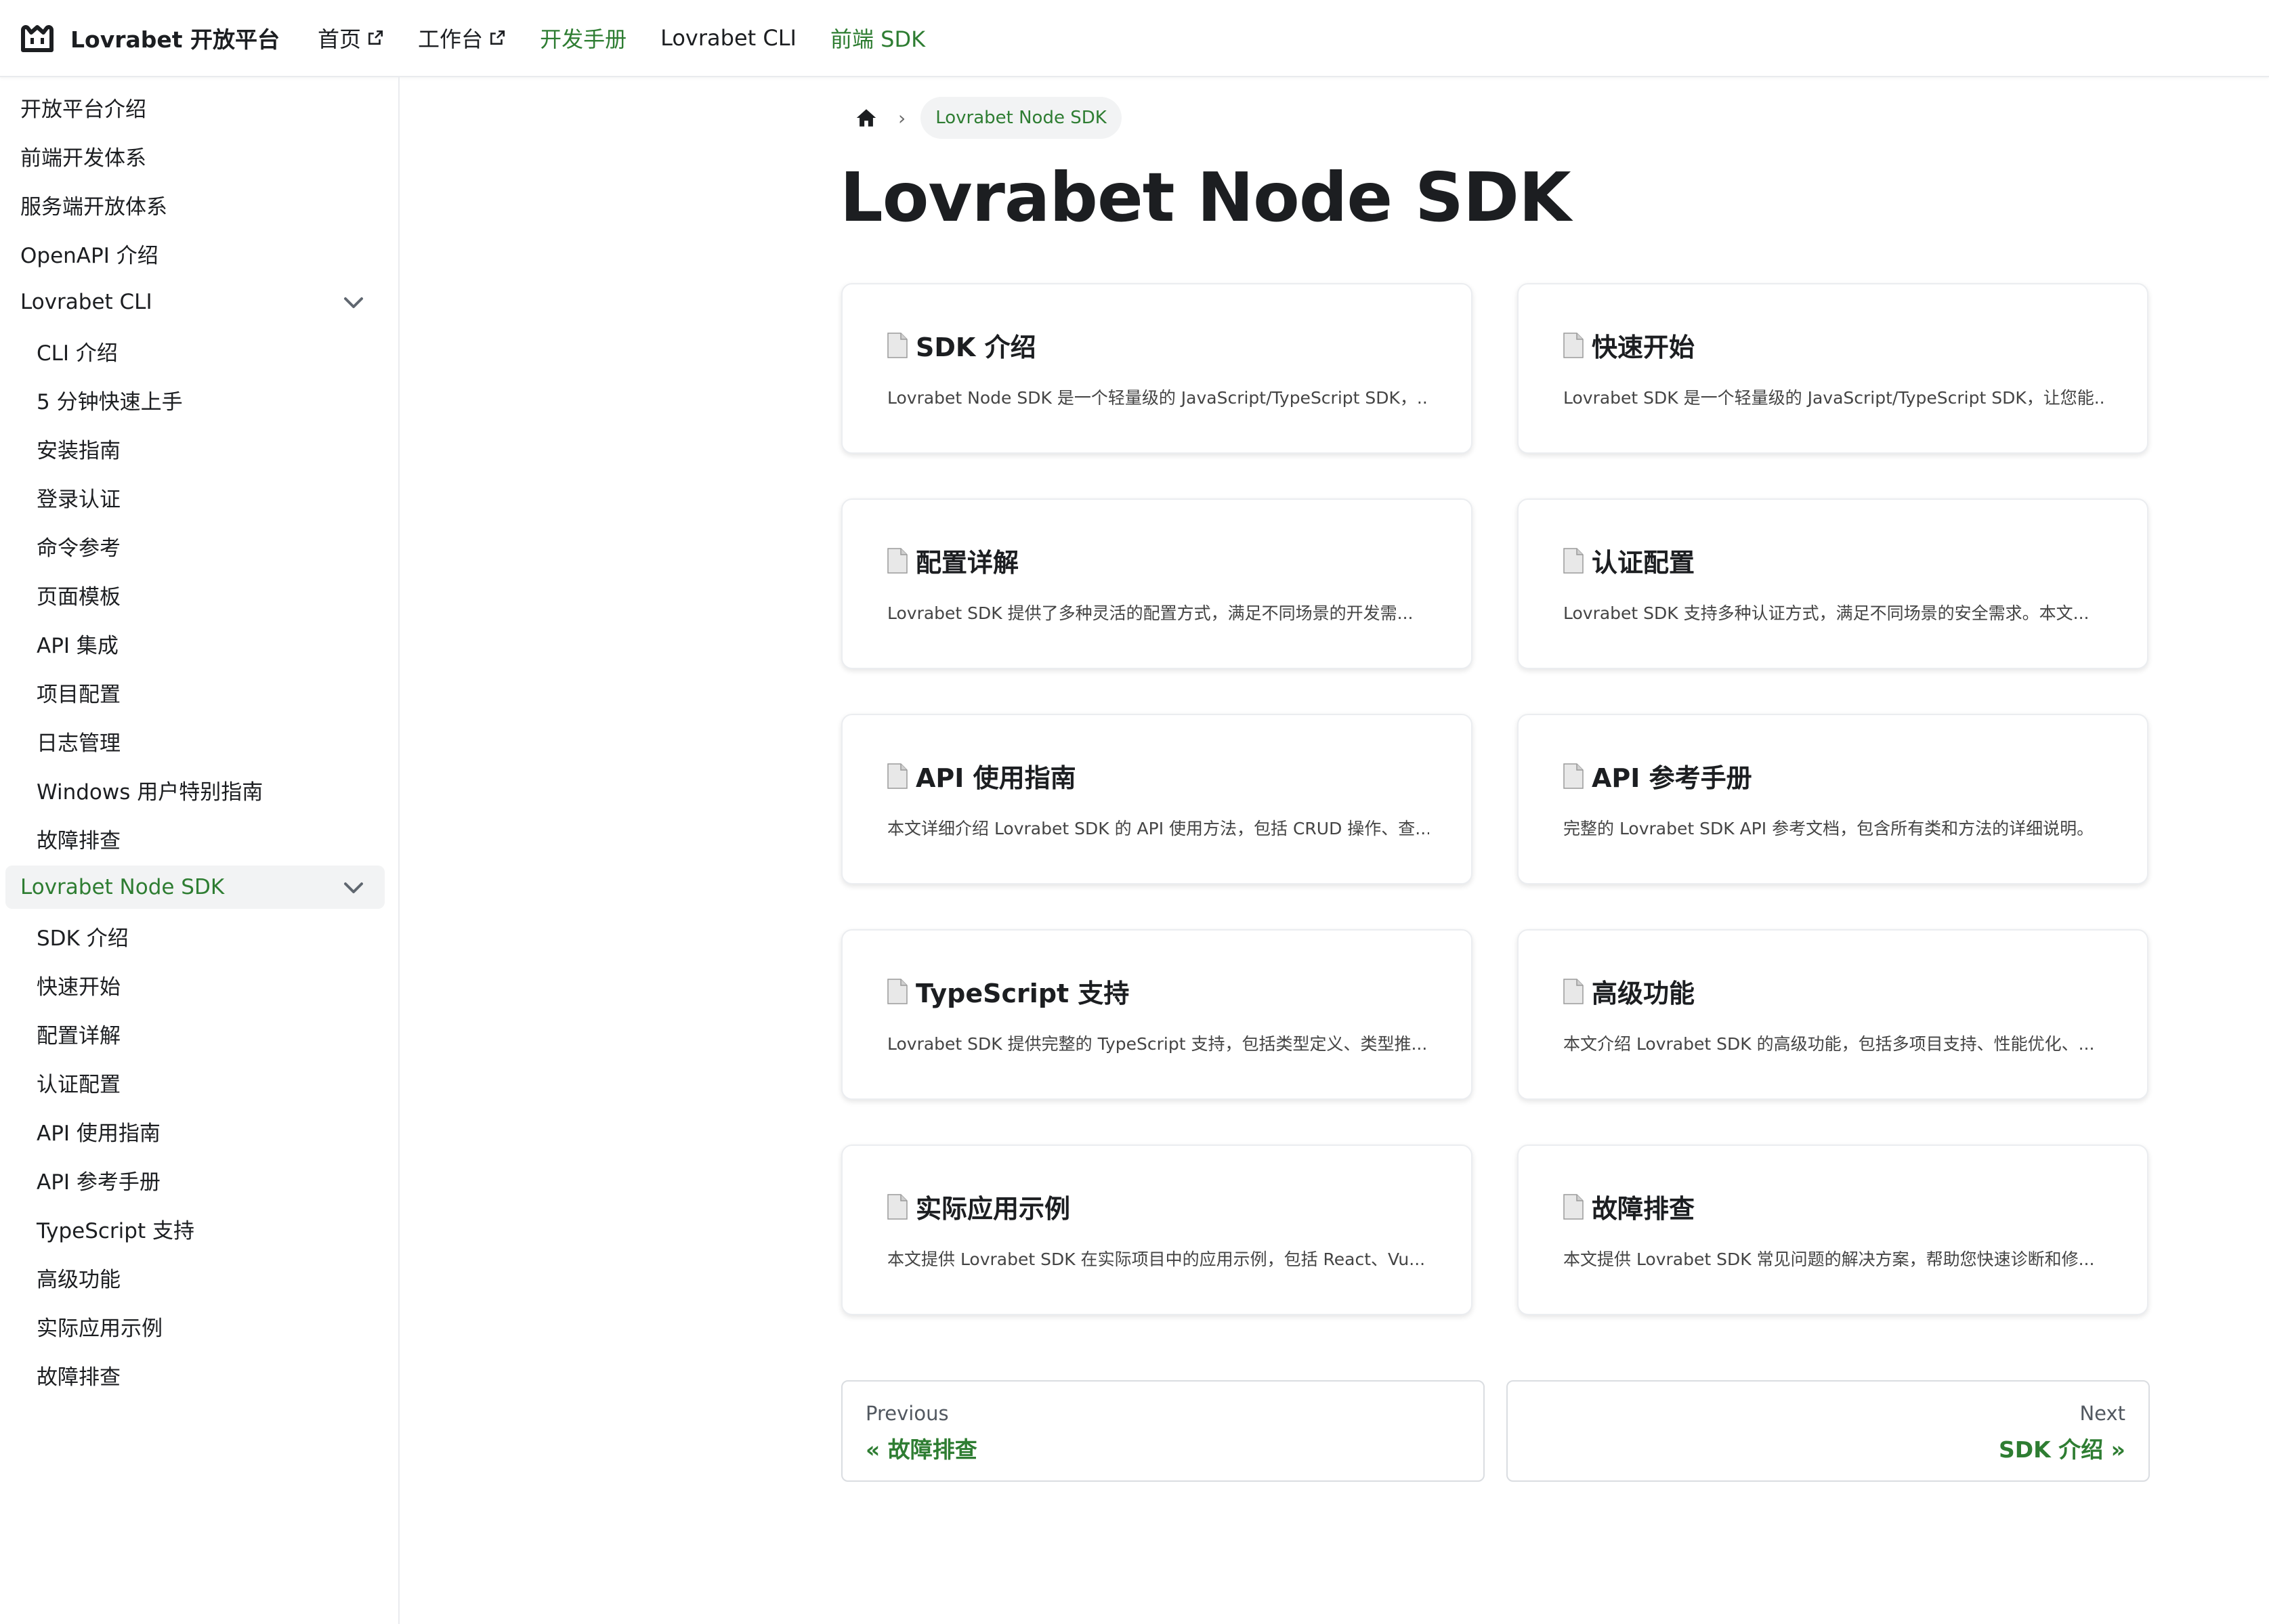  Describe the element at coordinates (993, 1209) in the screenshot. I see `card-title: 实际应用示例` at that location.